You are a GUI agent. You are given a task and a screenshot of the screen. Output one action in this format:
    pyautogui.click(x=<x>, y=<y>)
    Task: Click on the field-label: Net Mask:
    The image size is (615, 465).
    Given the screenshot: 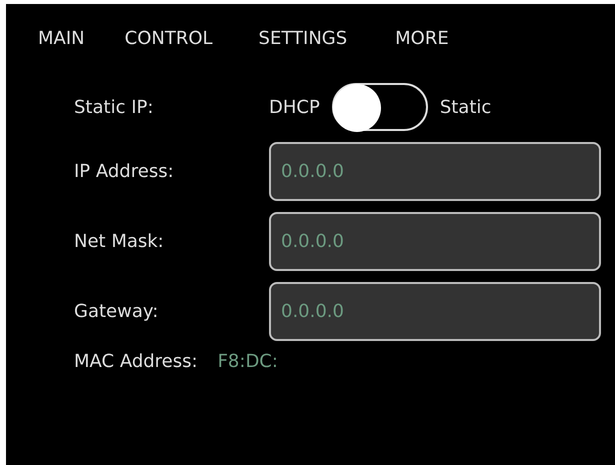 What is the action you would take?
    pyautogui.click(x=119, y=241)
    